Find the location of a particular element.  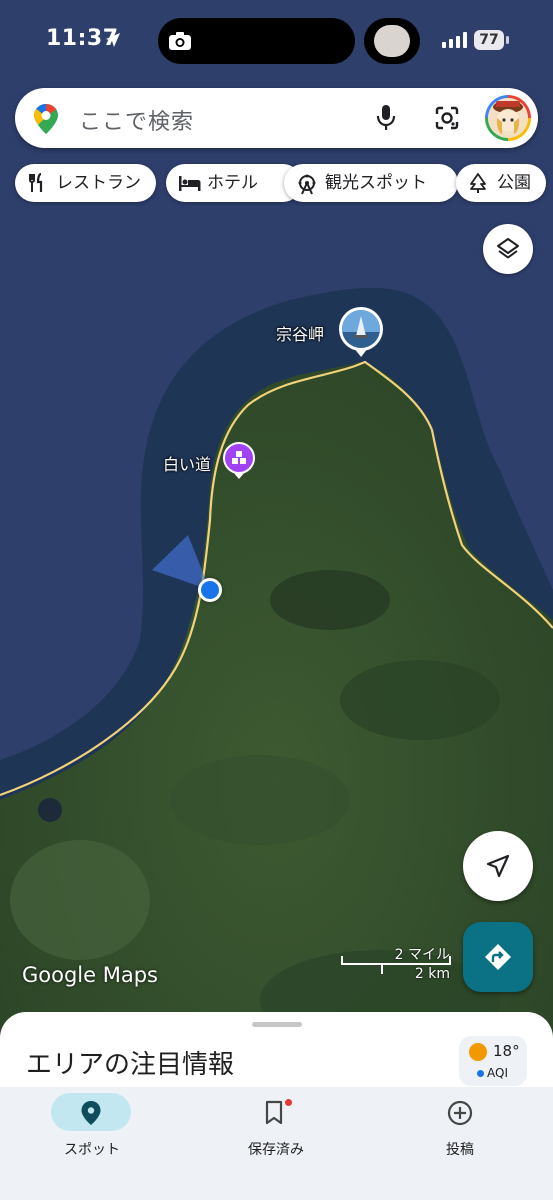

chip-label: レストラン is located at coordinates (98, 183).